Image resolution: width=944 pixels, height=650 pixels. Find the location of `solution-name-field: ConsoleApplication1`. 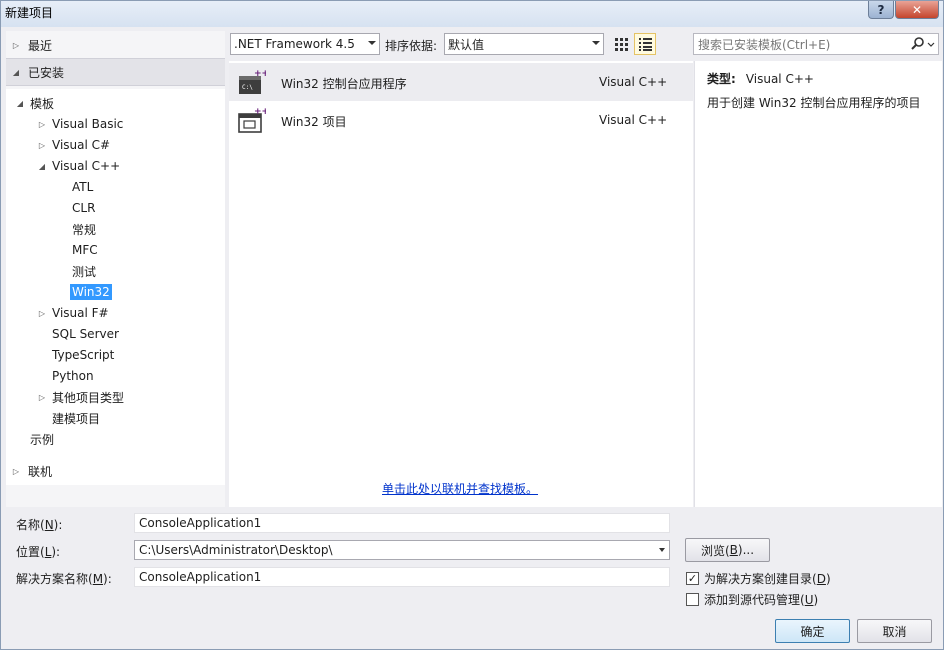

solution-name-field: ConsoleApplication1 is located at coordinates (402, 577).